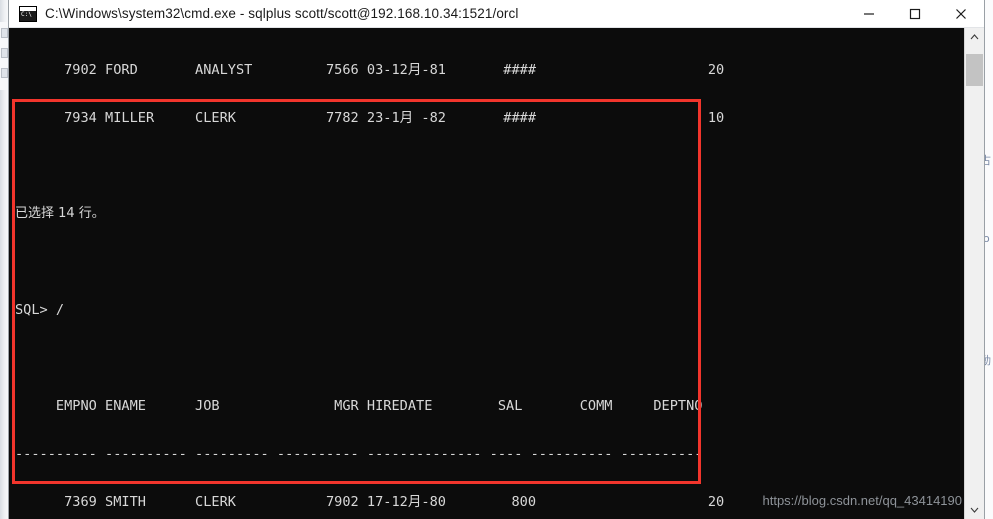 The image size is (993, 519). I want to click on chevron-up-icon, so click(974, 37).